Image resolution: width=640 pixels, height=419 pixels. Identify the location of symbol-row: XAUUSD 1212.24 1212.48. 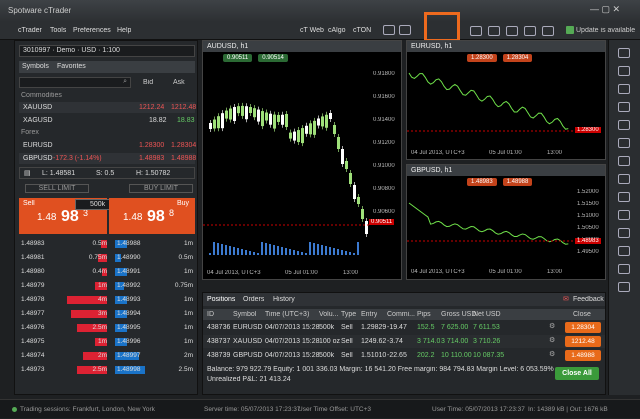
(107, 107).